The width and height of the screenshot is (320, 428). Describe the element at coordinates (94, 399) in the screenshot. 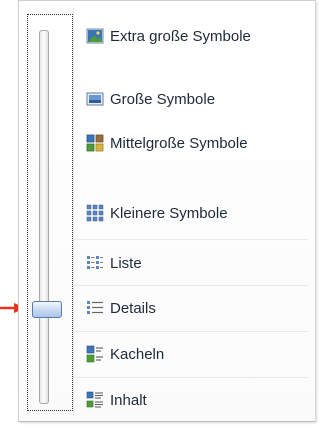

I see `content-icon` at that location.